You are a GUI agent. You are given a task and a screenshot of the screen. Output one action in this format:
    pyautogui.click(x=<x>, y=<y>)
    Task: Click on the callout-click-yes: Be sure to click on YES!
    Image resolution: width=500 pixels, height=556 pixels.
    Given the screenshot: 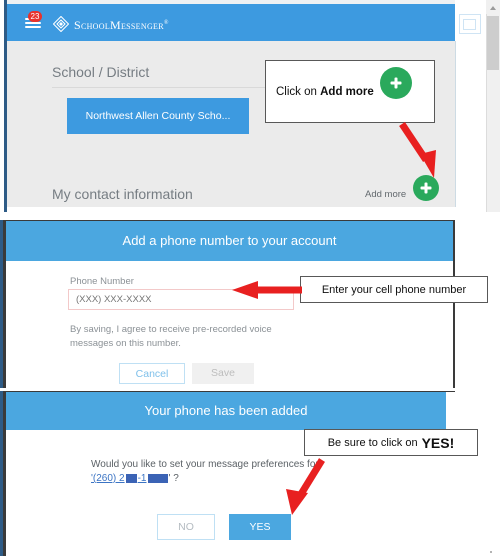 What is the action you would take?
    pyautogui.click(x=391, y=442)
    